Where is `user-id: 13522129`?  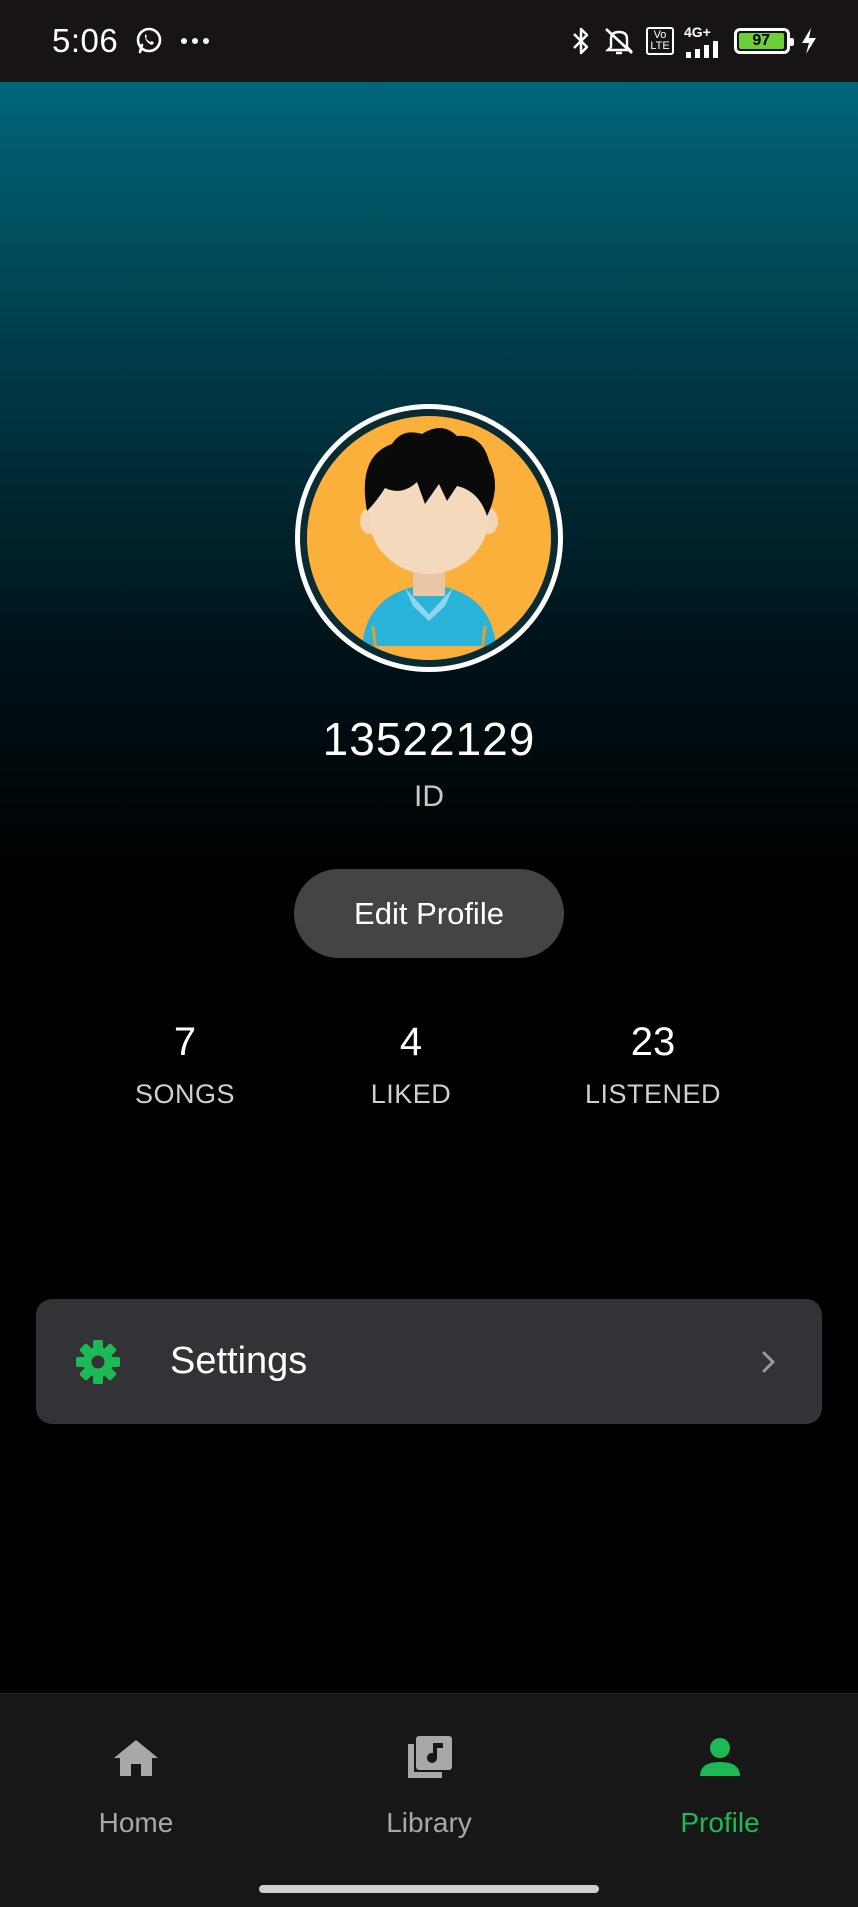
user-id: 13522129 is located at coordinates (429, 739).